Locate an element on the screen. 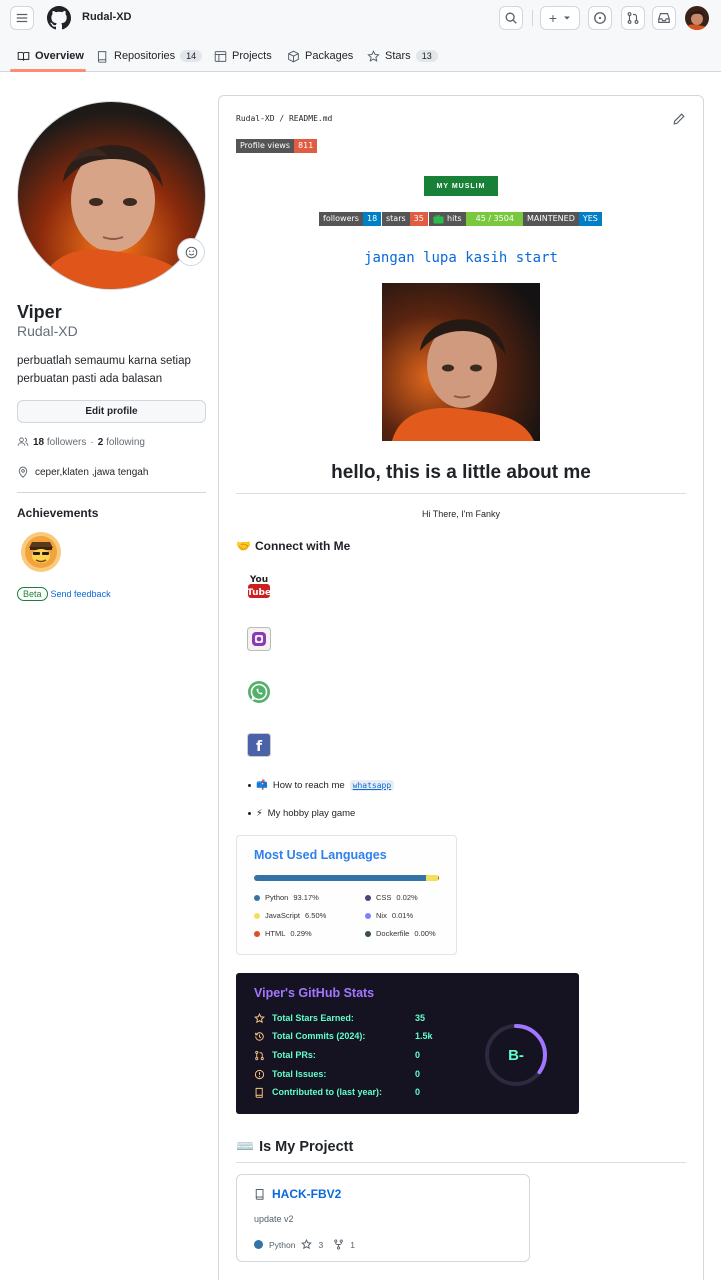 The width and height of the screenshot is (721, 1280). stat-row-stars: Total Stars Earned: is located at coordinates (304, 1018).